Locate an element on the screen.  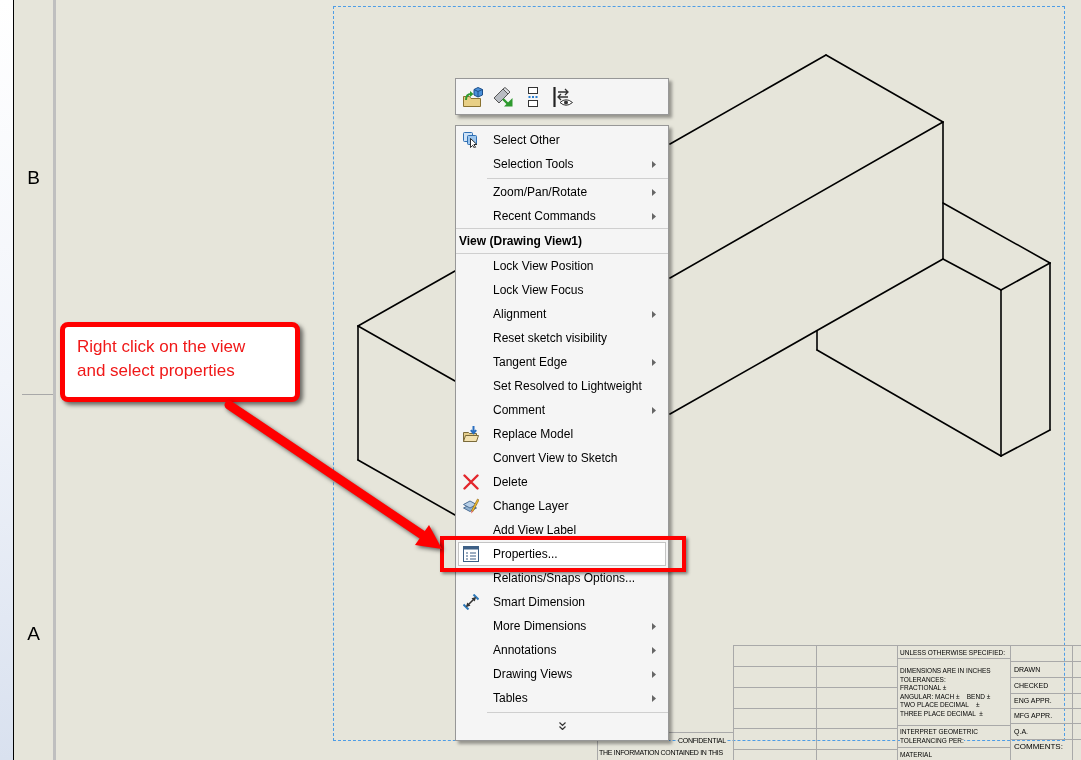
menu-item: Reset sketch visibility is located at coordinates (562, 338).